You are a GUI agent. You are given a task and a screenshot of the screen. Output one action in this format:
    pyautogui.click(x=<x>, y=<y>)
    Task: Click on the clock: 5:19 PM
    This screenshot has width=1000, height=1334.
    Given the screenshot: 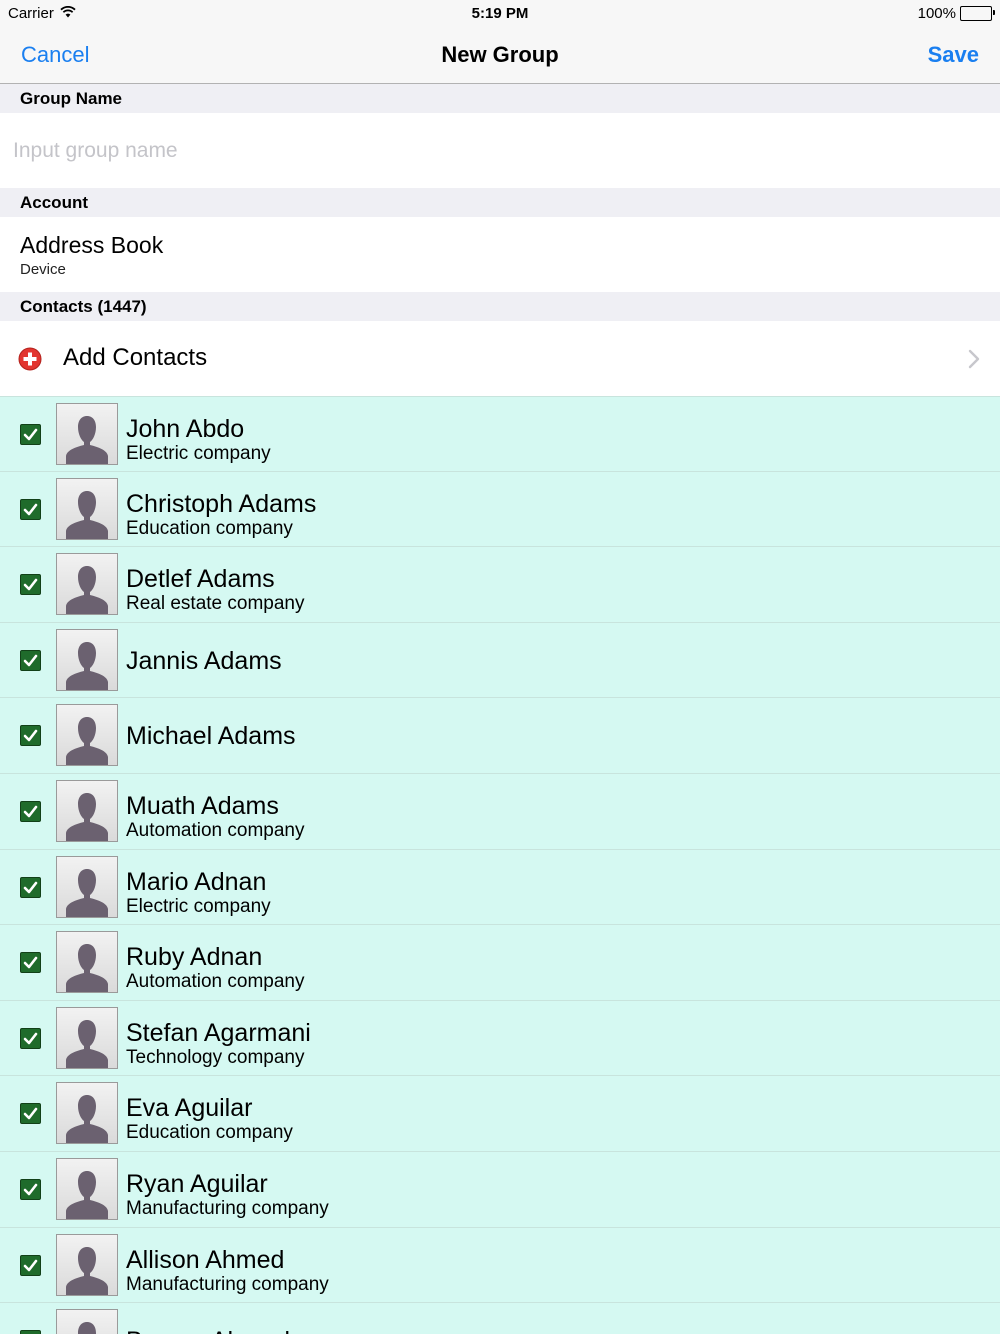 What is the action you would take?
    pyautogui.click(x=500, y=13)
    